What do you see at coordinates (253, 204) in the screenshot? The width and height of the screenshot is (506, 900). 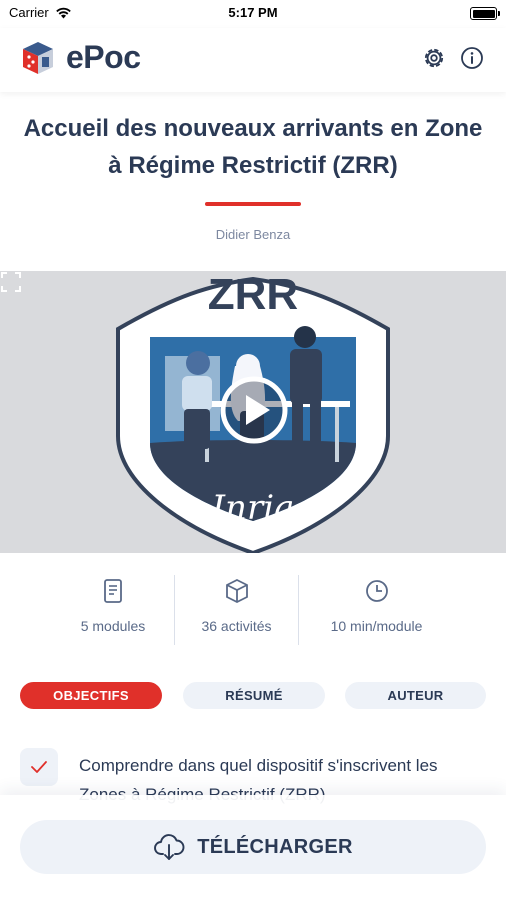 I see `title-underline` at bounding box center [253, 204].